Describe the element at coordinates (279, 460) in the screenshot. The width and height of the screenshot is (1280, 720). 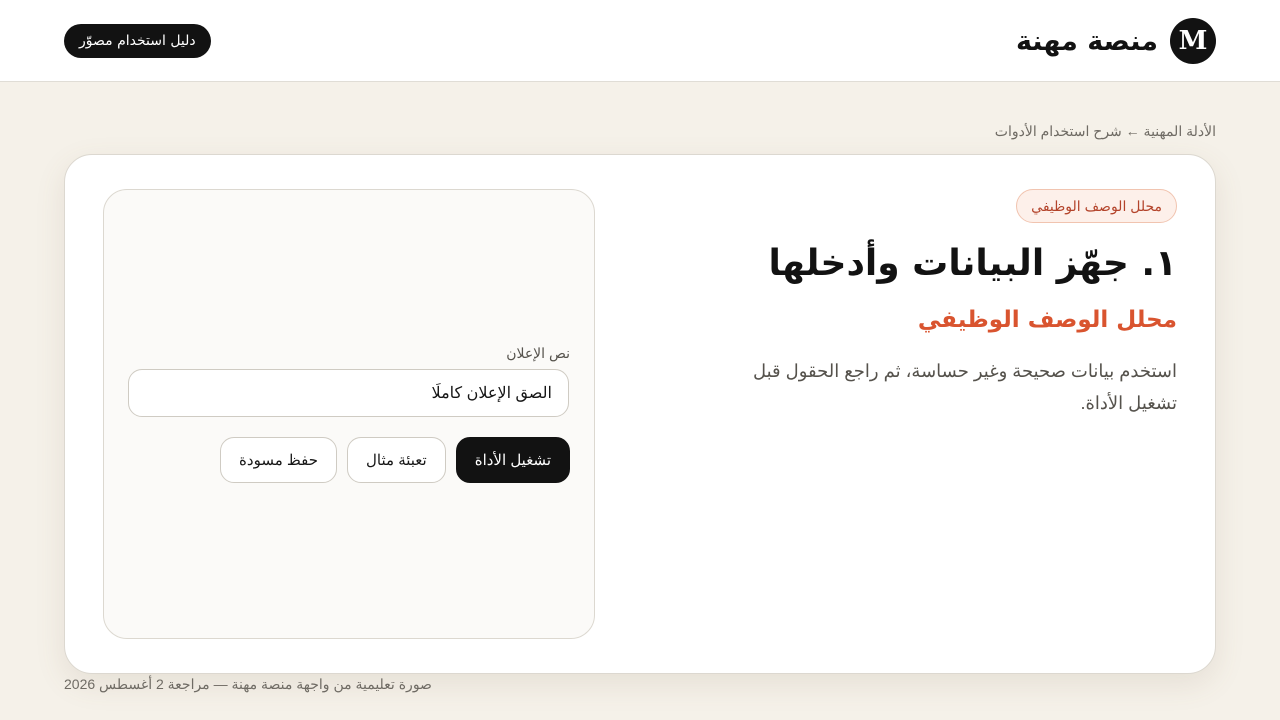
I see `save-draft-button: حفظ مسودة` at that location.